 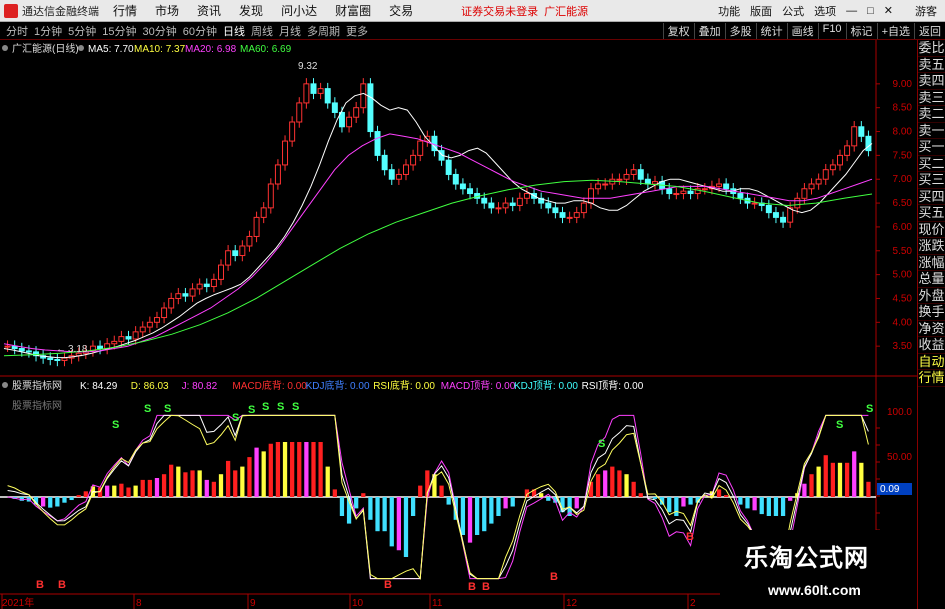 What do you see at coordinates (825, 11) in the screenshot?
I see `menu-item-options: 选项` at bounding box center [825, 11].